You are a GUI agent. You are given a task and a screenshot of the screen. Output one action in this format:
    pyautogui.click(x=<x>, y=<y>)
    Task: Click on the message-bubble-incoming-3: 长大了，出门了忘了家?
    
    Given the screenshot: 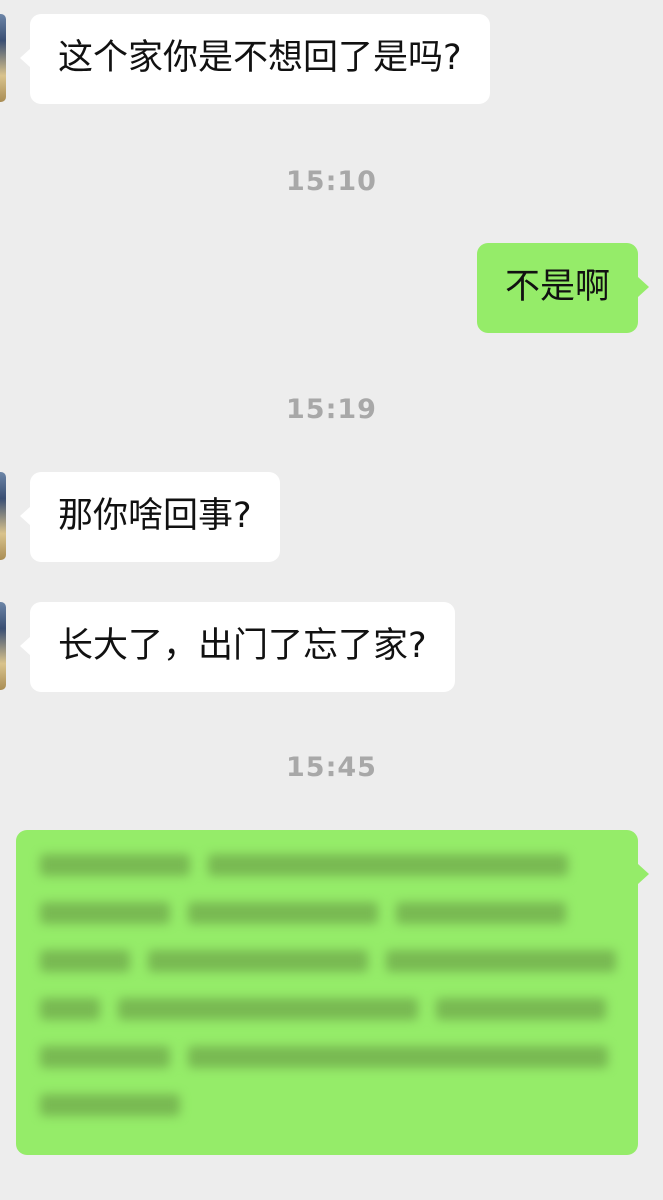 What is the action you would take?
    pyautogui.click(x=242, y=647)
    